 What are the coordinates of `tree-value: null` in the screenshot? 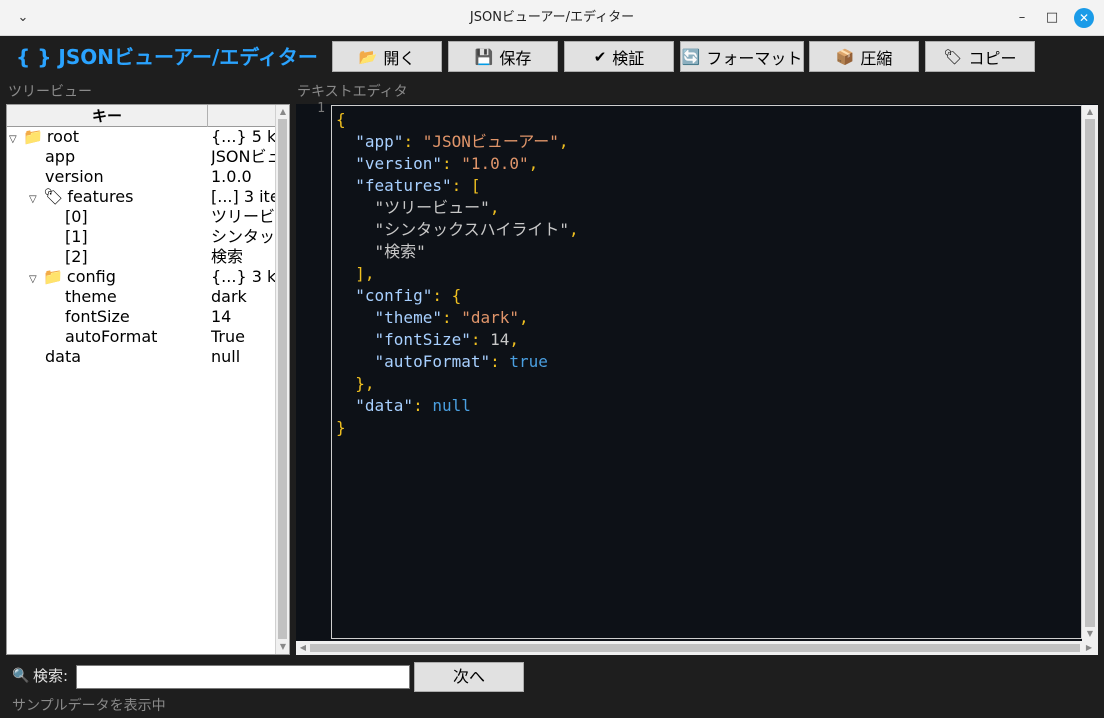 It's located at (226, 356).